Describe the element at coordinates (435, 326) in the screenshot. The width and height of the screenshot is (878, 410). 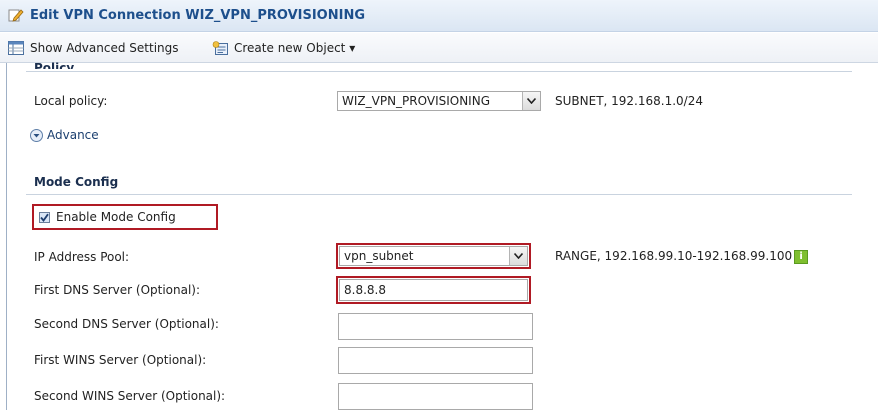
I see `second-dns-server-input` at that location.